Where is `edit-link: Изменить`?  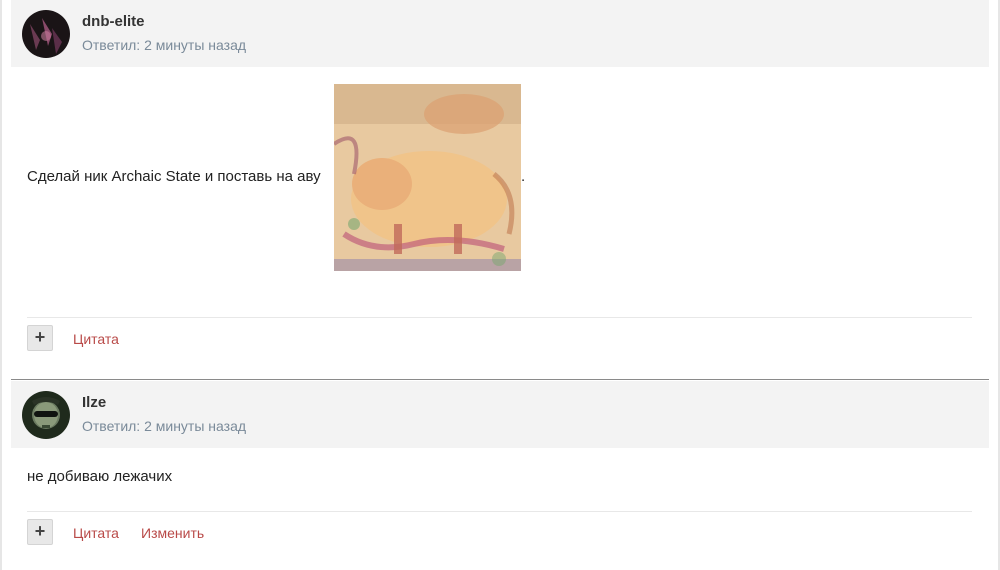
edit-link: Изменить is located at coordinates (172, 533).